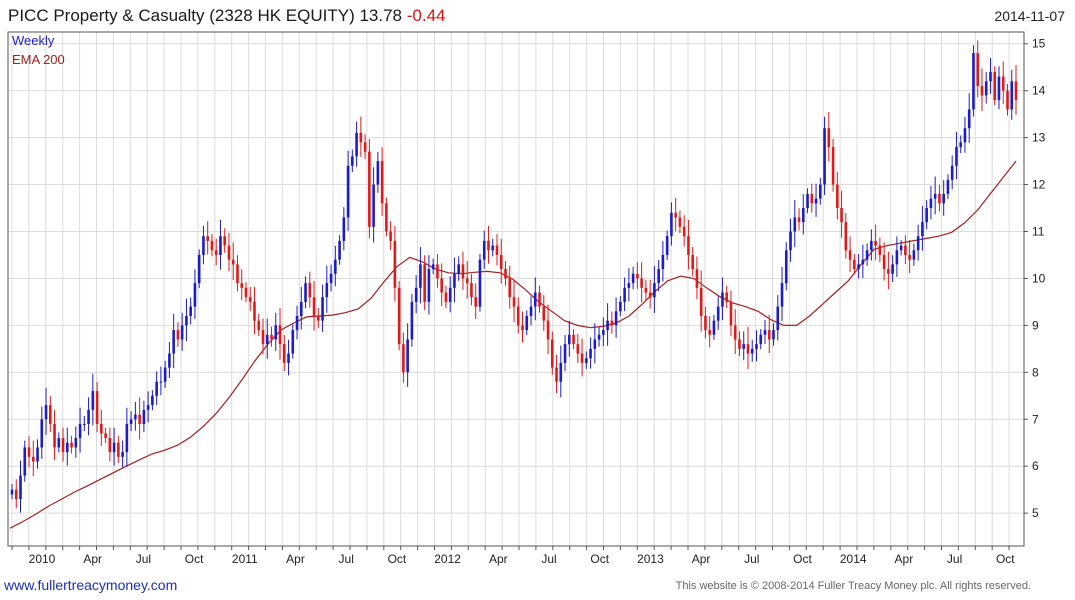 Image resolution: width=1075 pixels, height=600 pixels. Describe the element at coordinates (1035, 513) in the screenshot. I see `y-tick-label: 5` at that location.